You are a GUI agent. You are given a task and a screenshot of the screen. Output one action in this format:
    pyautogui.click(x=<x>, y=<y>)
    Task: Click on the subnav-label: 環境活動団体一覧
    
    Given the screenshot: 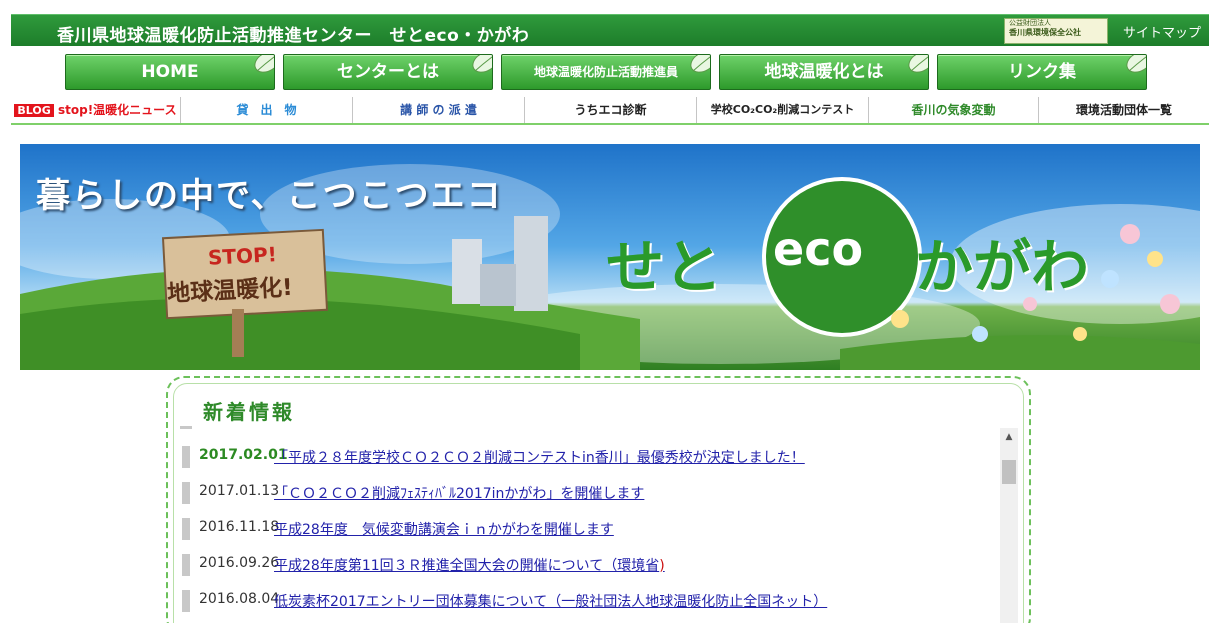 What is the action you would take?
    pyautogui.click(x=1123, y=110)
    